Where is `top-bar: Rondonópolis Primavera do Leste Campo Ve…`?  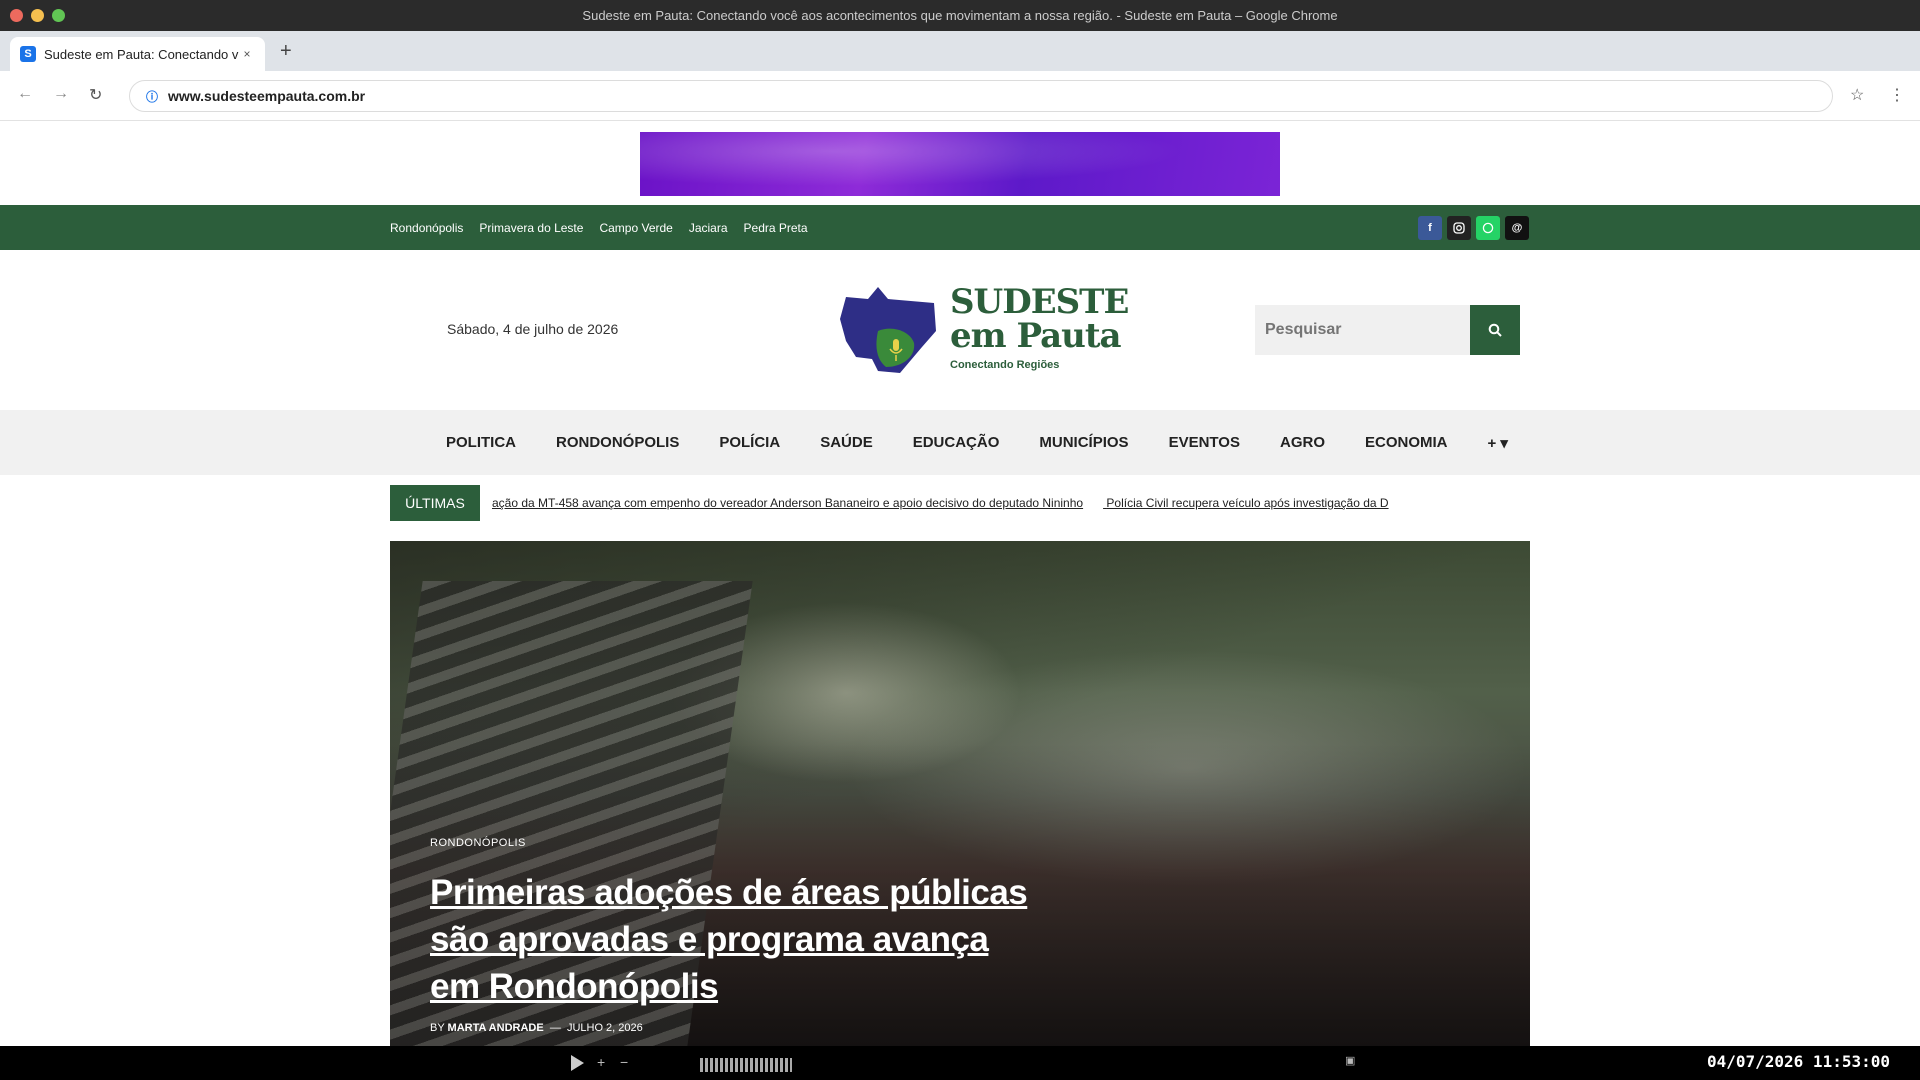 top-bar: Rondonópolis Primavera do Leste Campo Ve… is located at coordinates (960, 227).